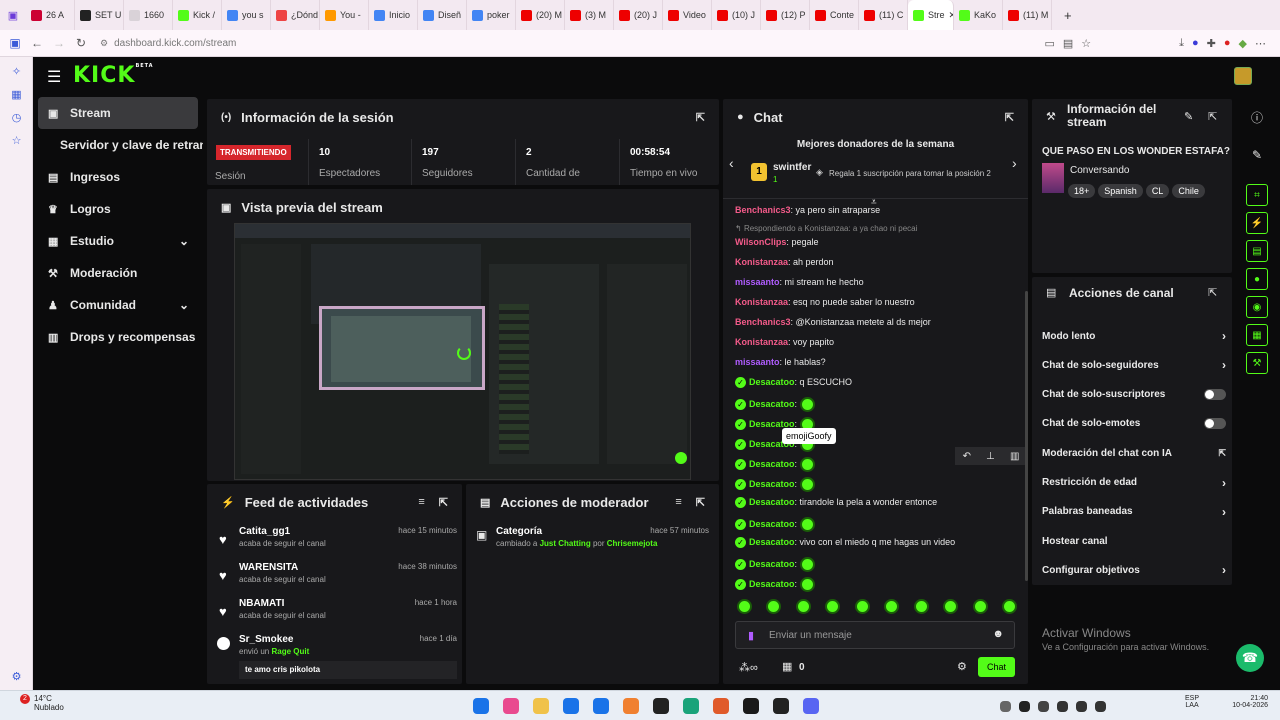 The width and height of the screenshot is (1280, 720). What do you see at coordinates (931, 15) in the screenshot?
I see `browser-tab: Stre✕` at bounding box center [931, 15].